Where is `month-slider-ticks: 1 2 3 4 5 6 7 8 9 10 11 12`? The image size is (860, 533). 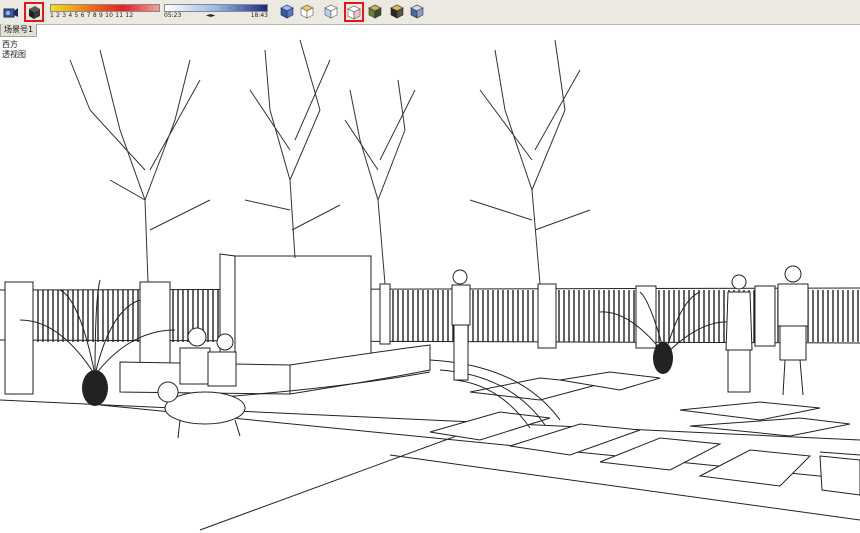 month-slider-ticks: 1 2 3 4 5 6 7 8 9 10 11 12 is located at coordinates (92, 15).